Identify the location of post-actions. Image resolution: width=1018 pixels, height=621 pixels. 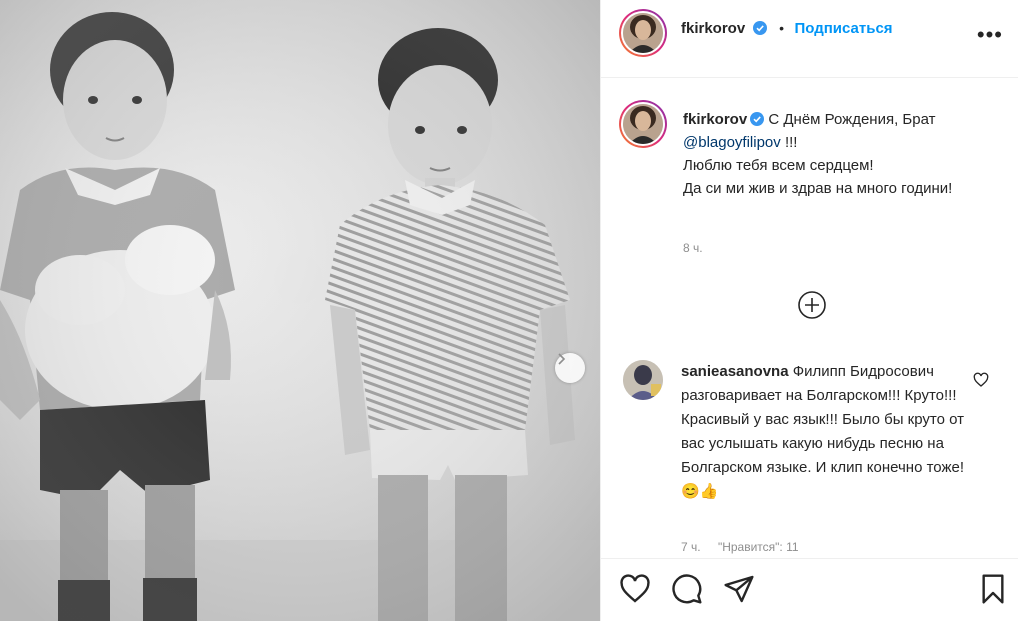
(809, 589).